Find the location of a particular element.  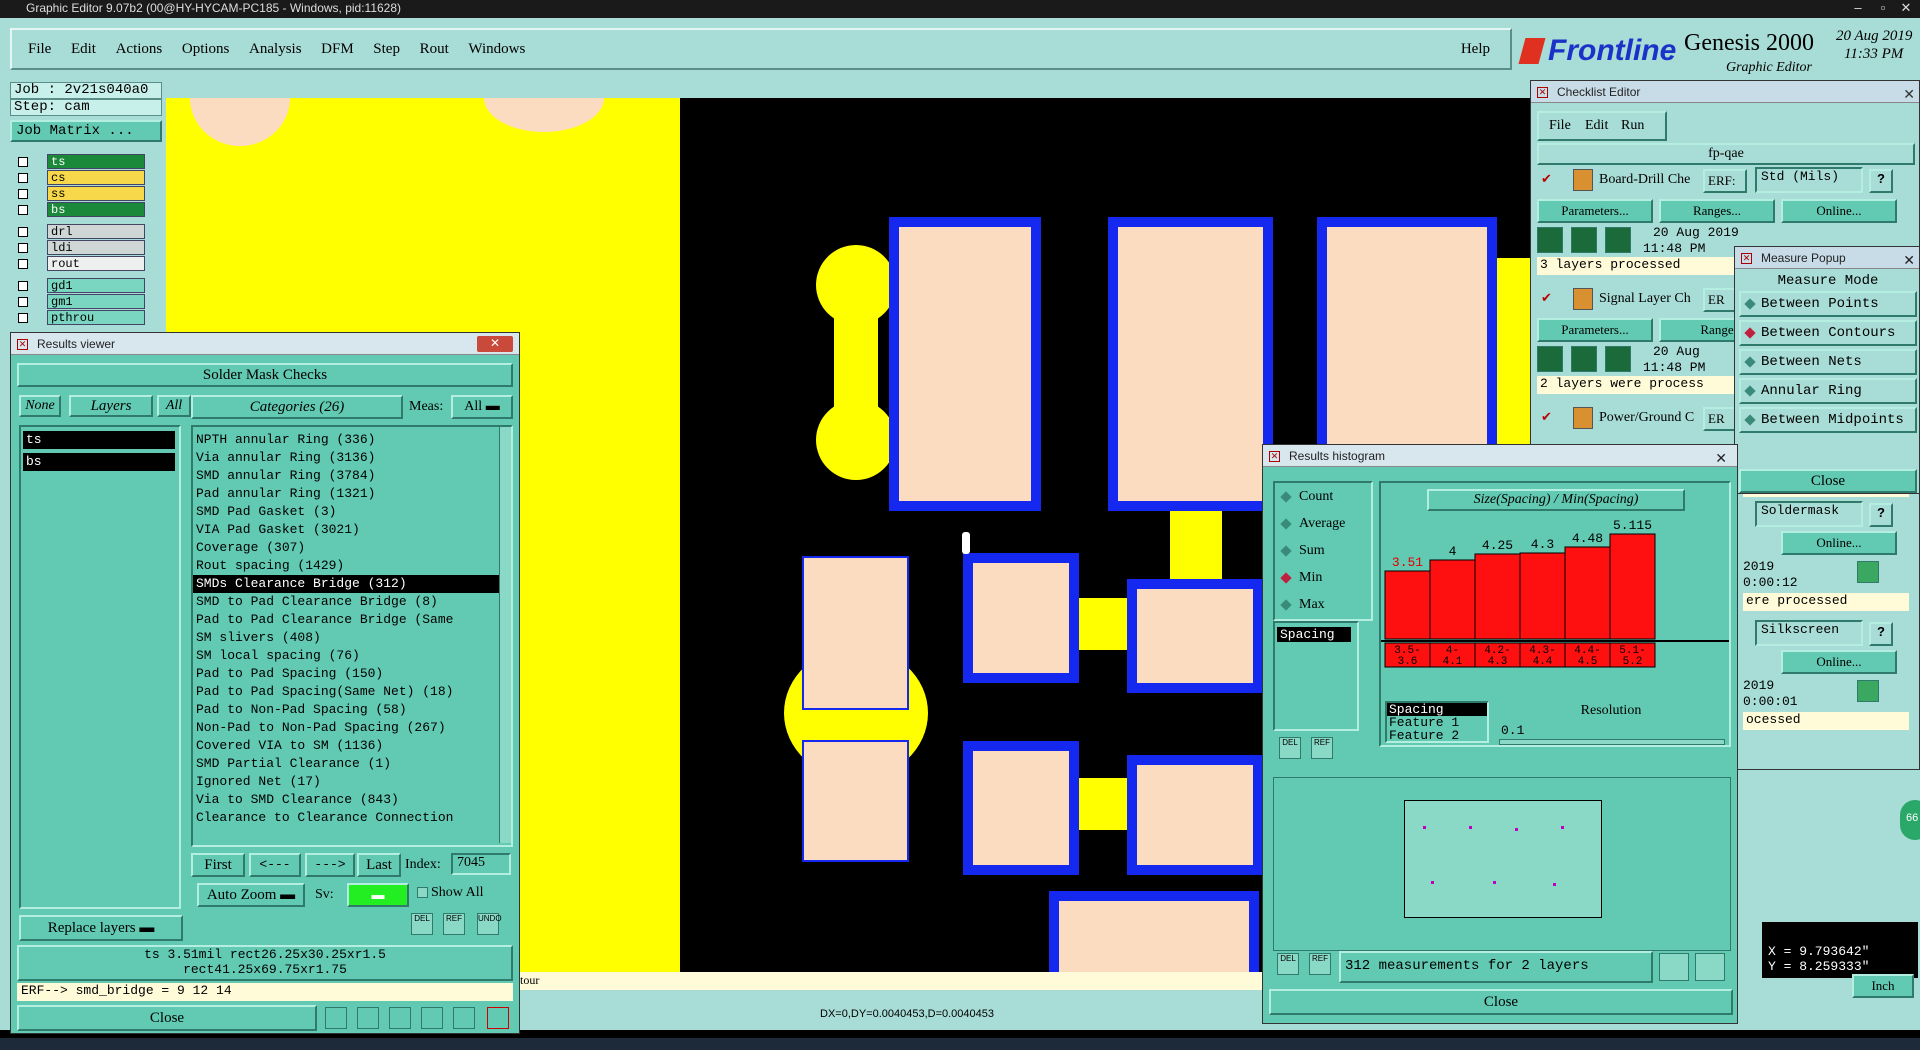

zoom-fit-icon is located at coordinates (1674, 967).